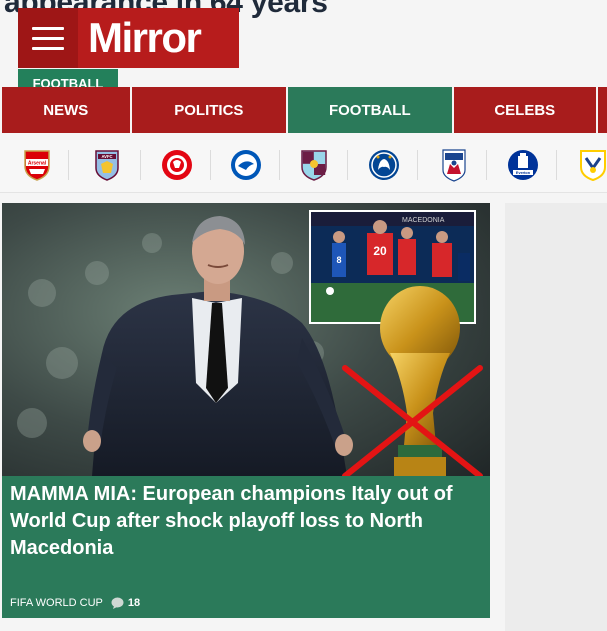  I want to click on inset-banner-text: MACEDONIA, so click(423, 220).